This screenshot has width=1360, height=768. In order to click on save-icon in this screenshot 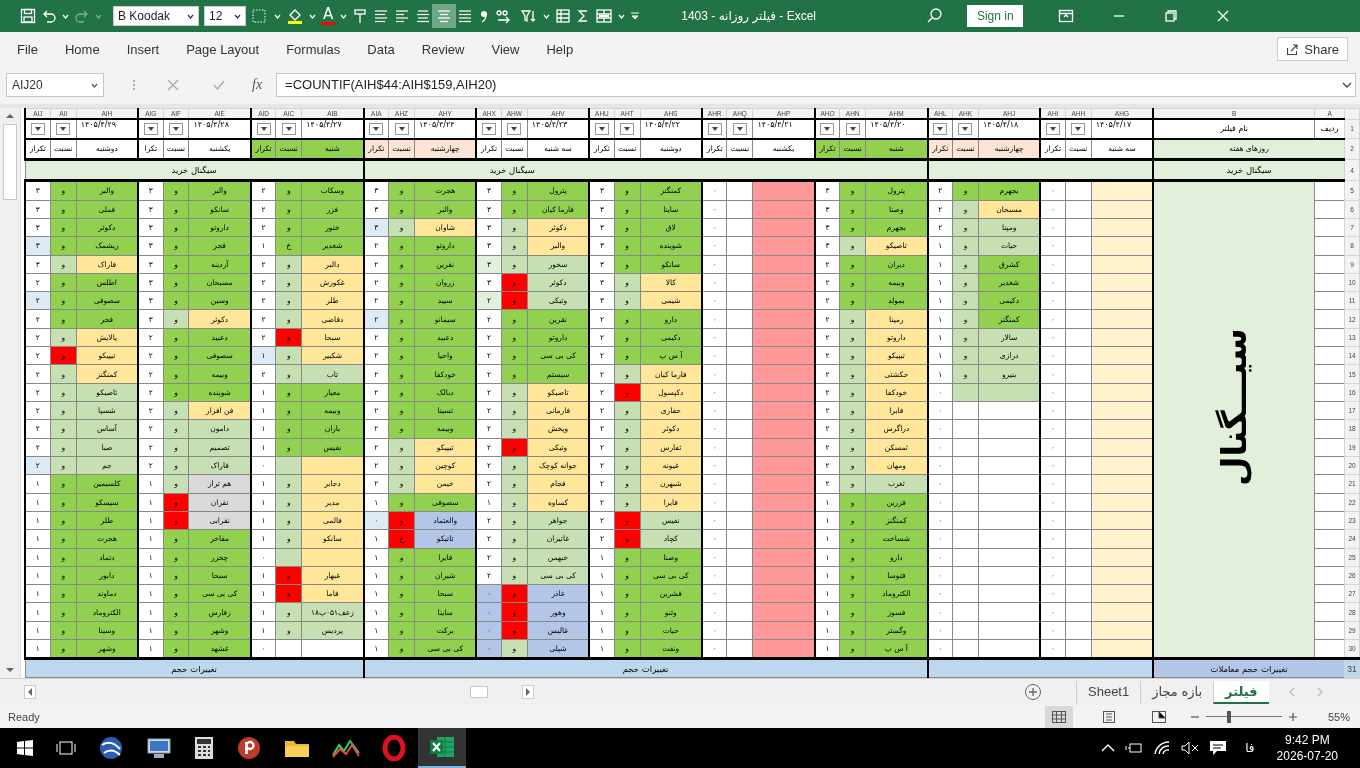, I will do `click(28, 16)`.